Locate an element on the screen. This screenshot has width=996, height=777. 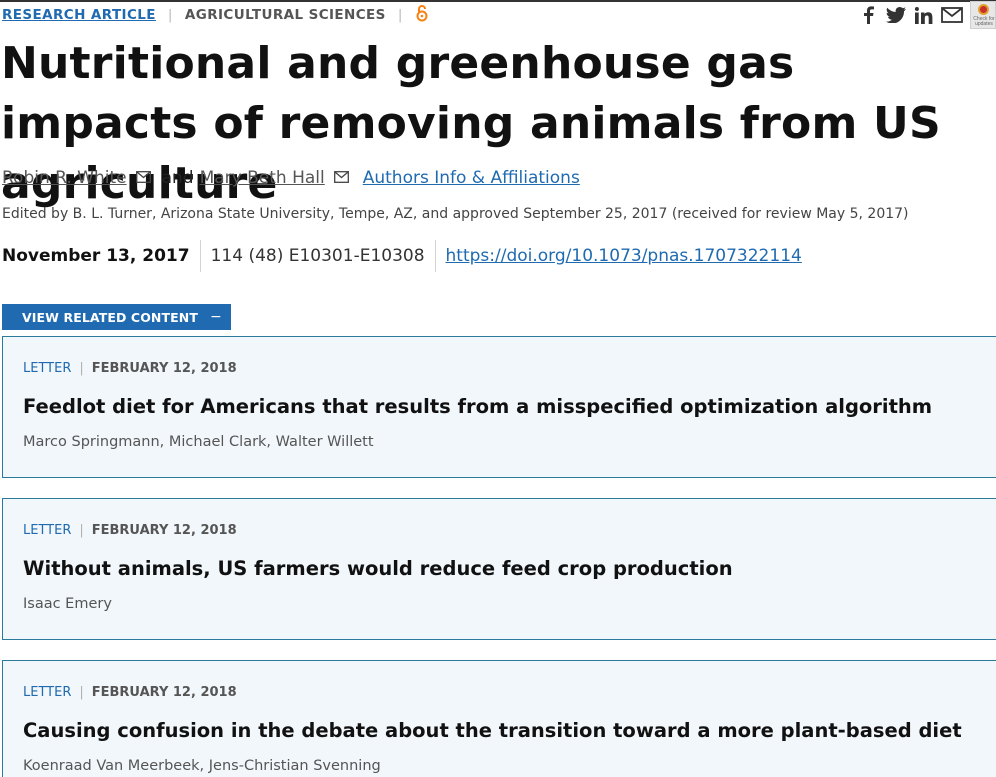
share-toolbar: Check for updates is located at coordinates (925, 15).